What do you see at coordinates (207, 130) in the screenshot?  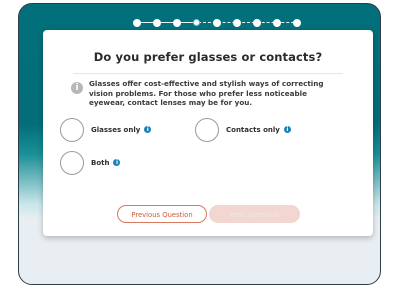 I see `radio-contacts-only` at bounding box center [207, 130].